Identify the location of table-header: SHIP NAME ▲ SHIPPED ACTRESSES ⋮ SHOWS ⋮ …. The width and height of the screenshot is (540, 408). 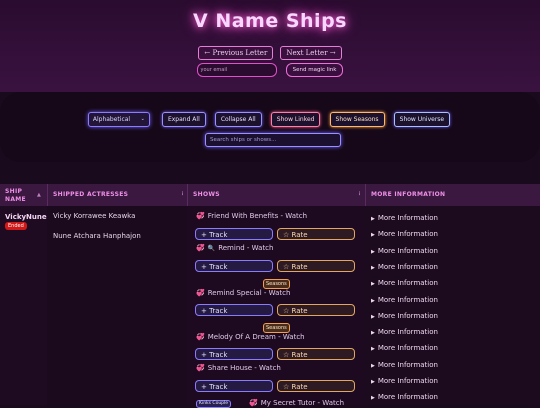
(270, 195).